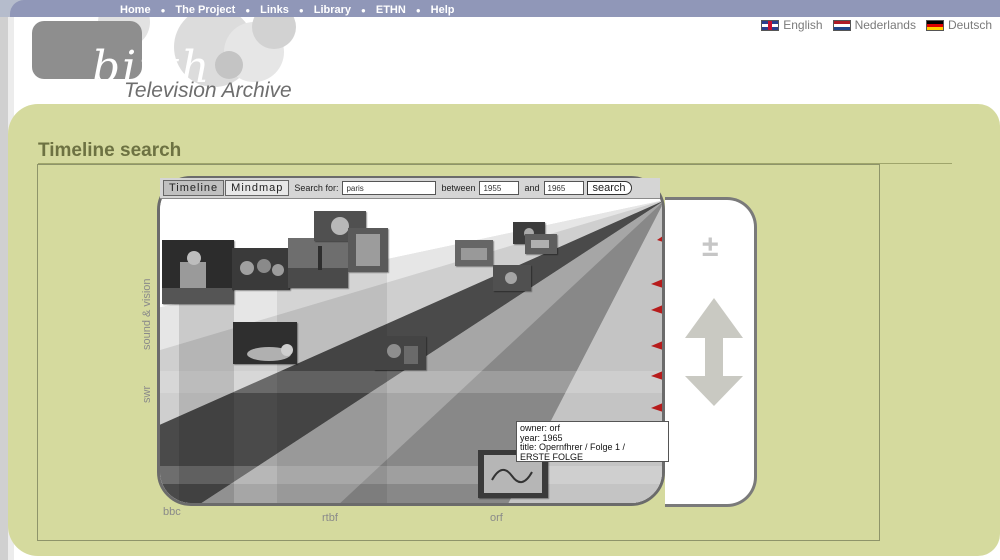  Describe the element at coordinates (563, 188) in the screenshot. I see `to-year-input` at that location.